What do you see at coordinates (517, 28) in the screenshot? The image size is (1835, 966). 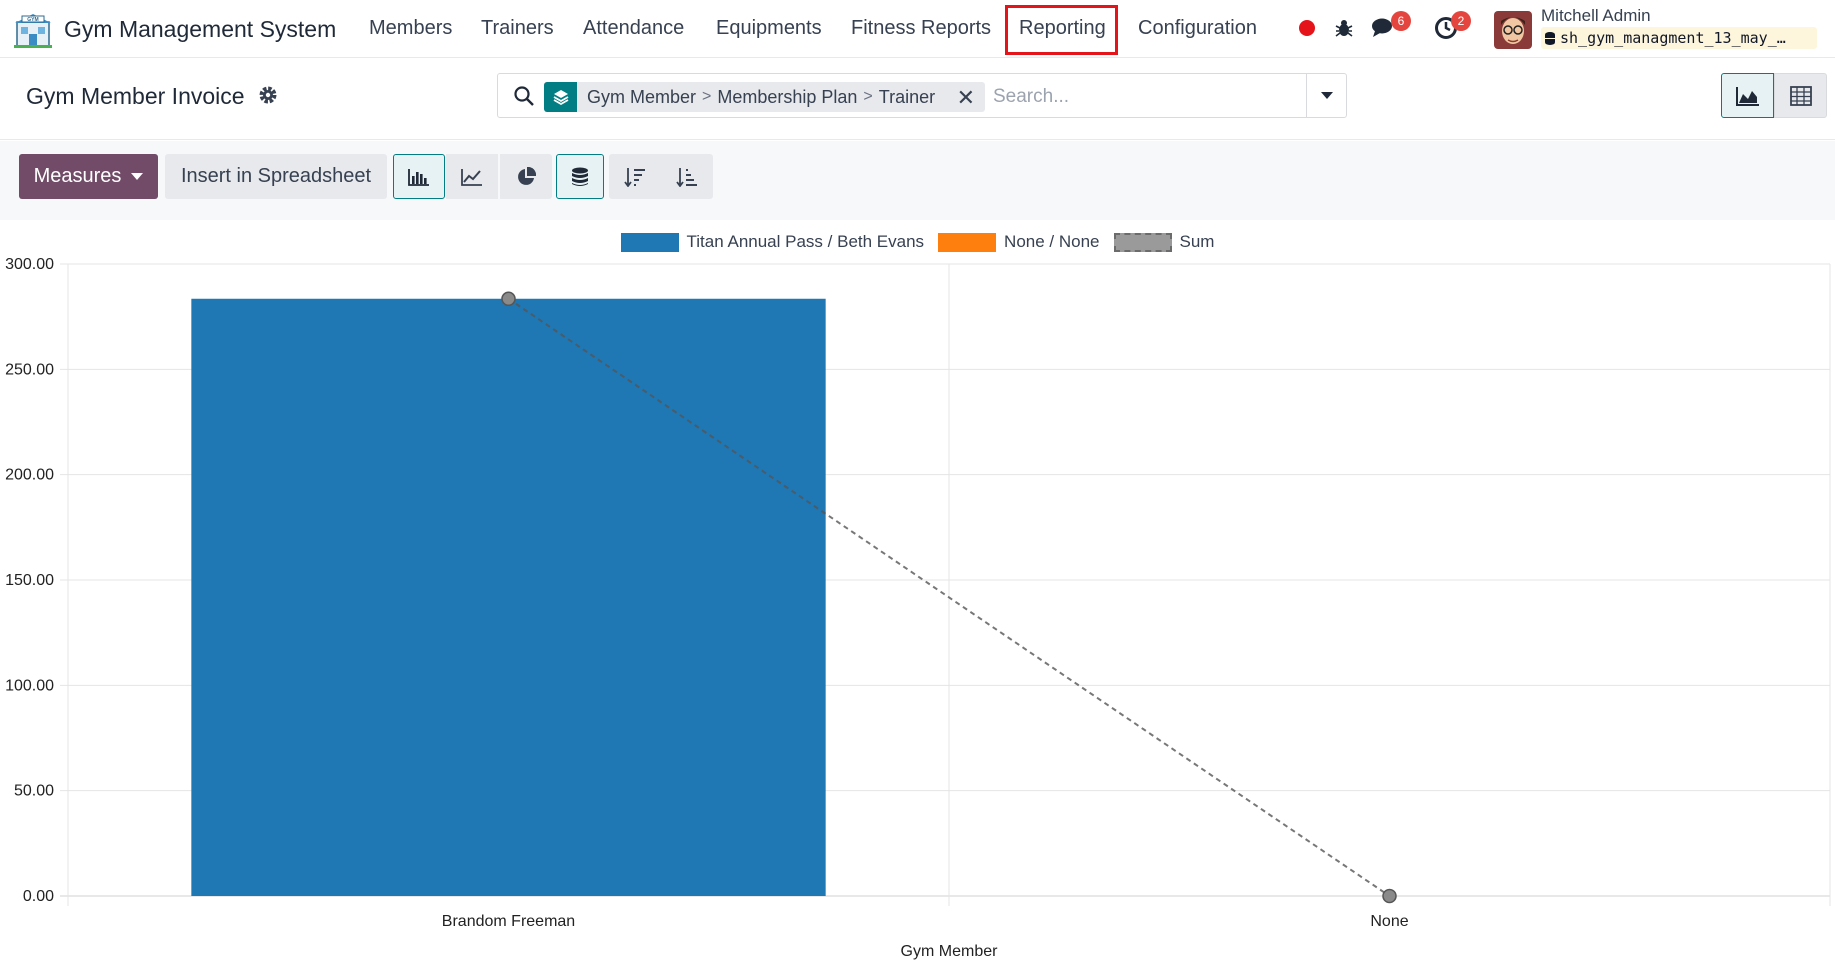 I see `menu-trainers: Trainers` at bounding box center [517, 28].